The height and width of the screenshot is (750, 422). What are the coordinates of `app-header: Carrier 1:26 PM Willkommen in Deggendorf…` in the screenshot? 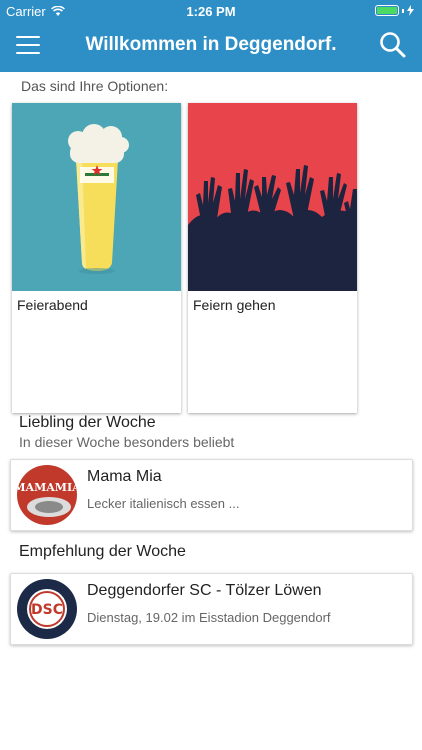 It's located at (211, 36).